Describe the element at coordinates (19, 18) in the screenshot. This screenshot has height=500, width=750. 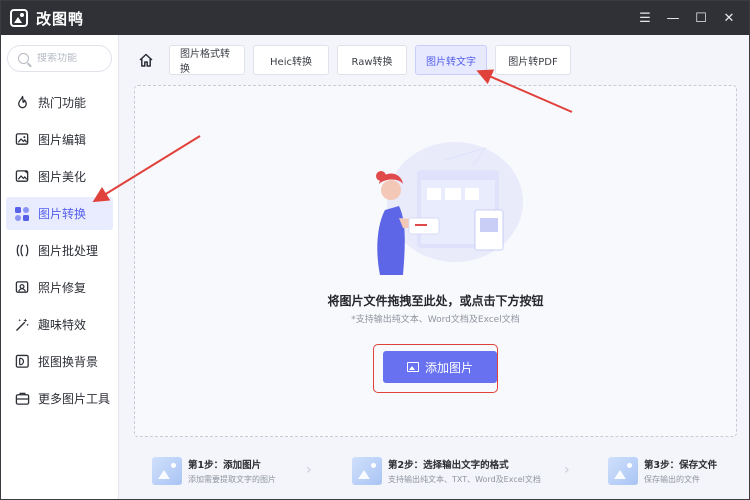
I see `app-logo-icon` at that location.